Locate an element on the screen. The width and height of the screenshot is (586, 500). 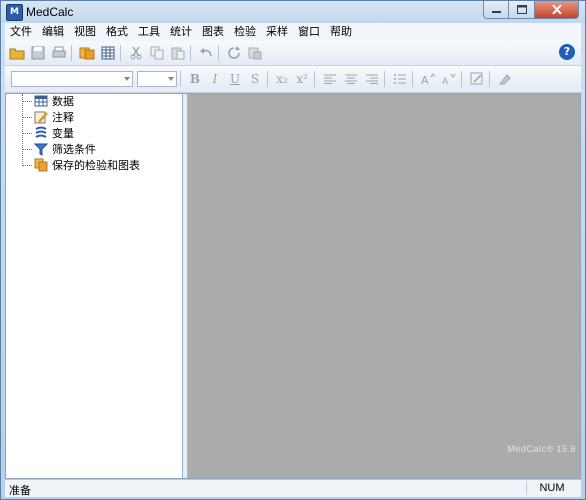
menu-bar: 文件 编辑 视图 格式 工具 统计 图表 检验 采样 窗口 帮助 is located at coordinates (293, 32).